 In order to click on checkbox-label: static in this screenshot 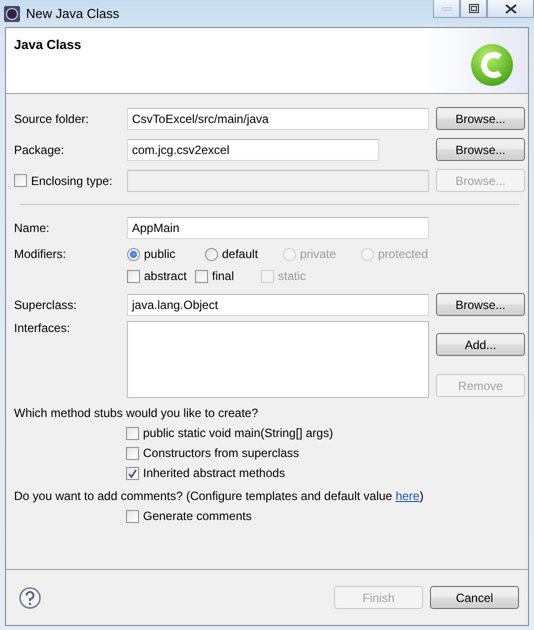, I will do `click(292, 276)`.